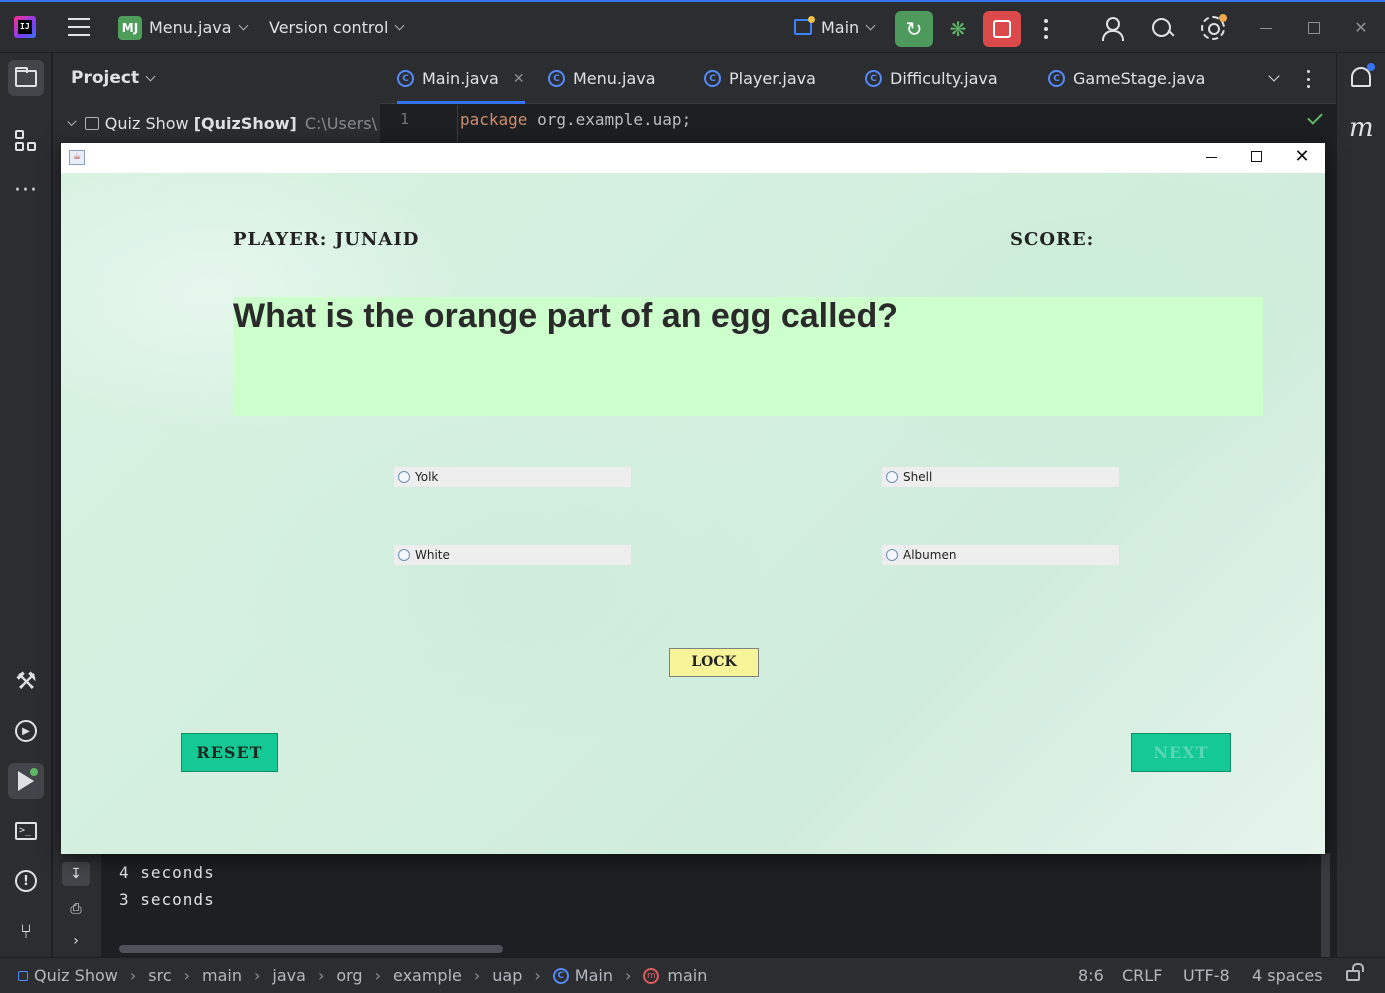  Describe the element at coordinates (190, 27) in the screenshot. I see `project-file-label: Menu.java` at that location.